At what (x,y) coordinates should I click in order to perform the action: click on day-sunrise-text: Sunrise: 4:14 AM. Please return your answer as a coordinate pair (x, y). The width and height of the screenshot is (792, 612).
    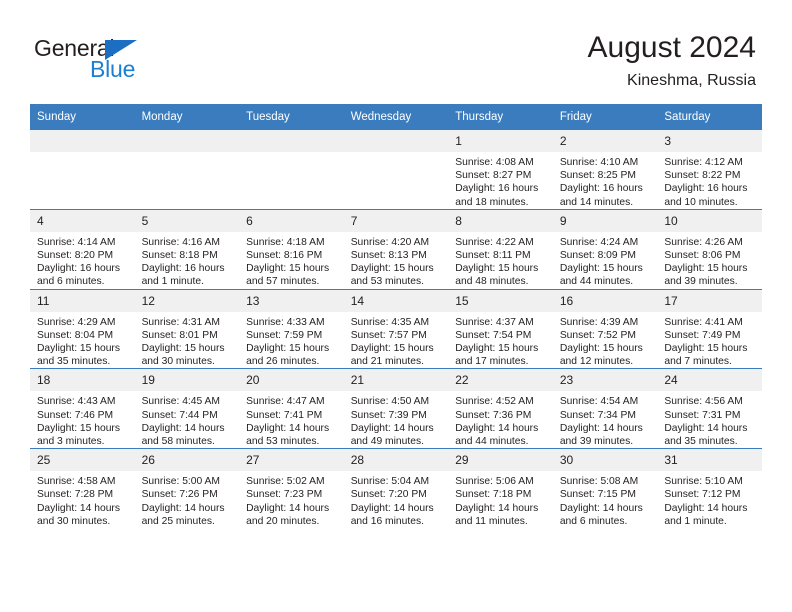
    Looking at the image, I should click on (76, 242).